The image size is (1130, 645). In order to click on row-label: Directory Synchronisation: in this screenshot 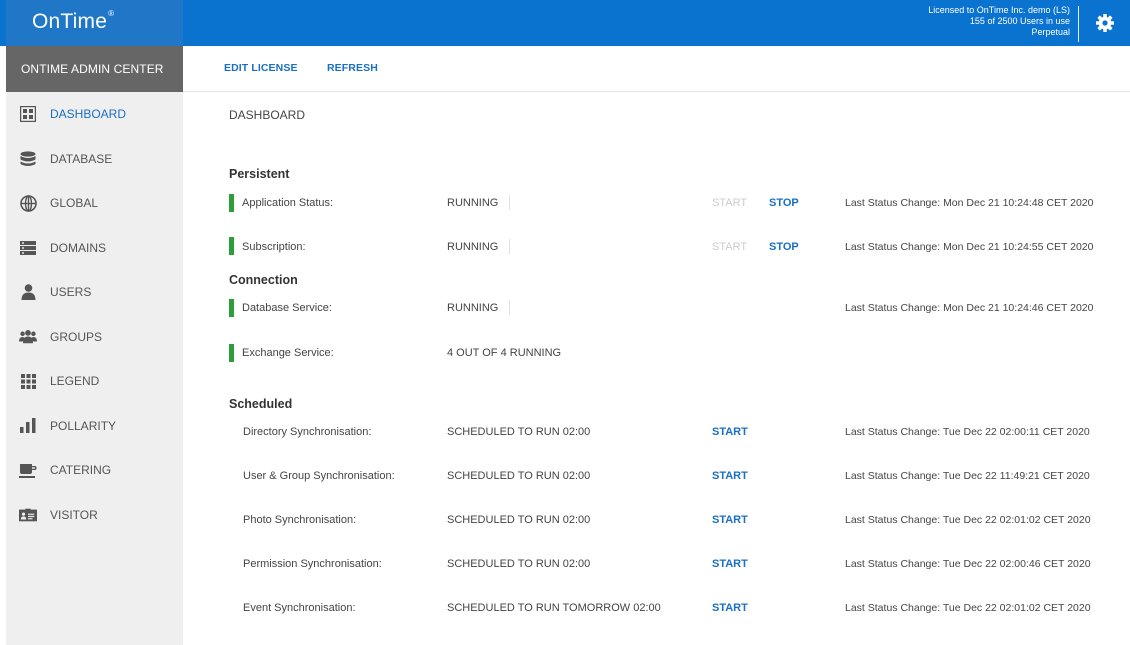, I will do `click(307, 432)`.